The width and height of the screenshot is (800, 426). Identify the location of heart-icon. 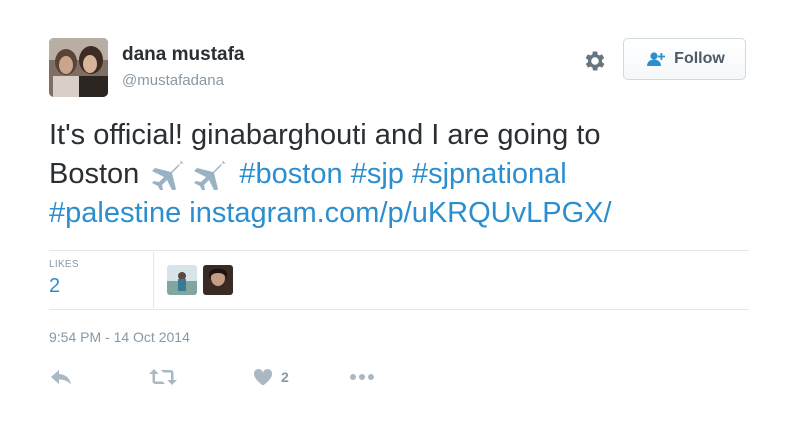
(263, 377).